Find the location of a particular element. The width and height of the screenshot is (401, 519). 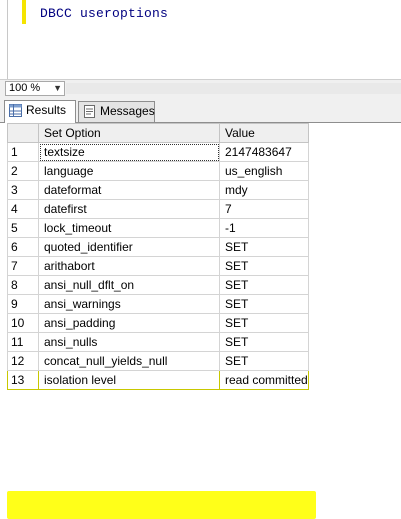

table-row: 2 language us_english is located at coordinates (158, 171).